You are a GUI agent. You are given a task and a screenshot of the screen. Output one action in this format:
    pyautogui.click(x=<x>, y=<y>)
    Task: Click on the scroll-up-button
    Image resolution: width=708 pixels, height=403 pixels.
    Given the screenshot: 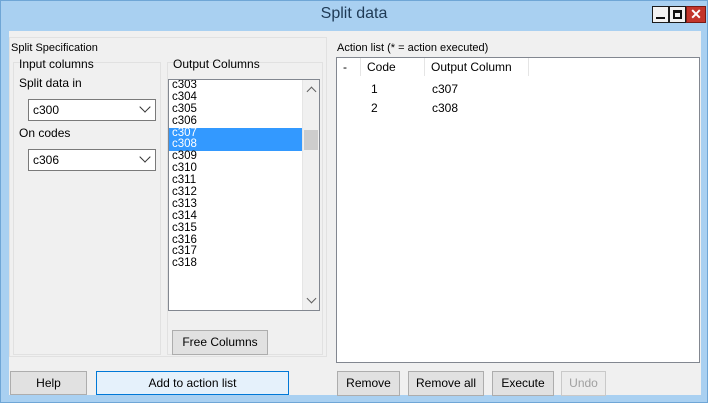 What is the action you would take?
    pyautogui.click(x=311, y=89)
    